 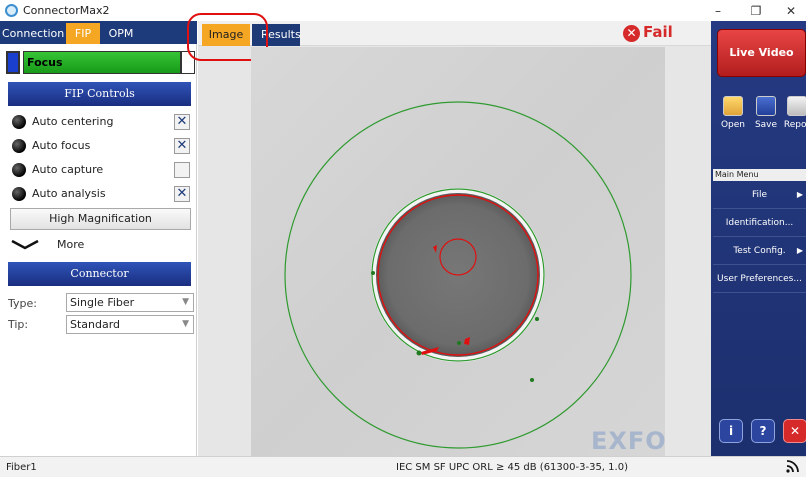 I want to click on connector-header: Connector, so click(x=99, y=274).